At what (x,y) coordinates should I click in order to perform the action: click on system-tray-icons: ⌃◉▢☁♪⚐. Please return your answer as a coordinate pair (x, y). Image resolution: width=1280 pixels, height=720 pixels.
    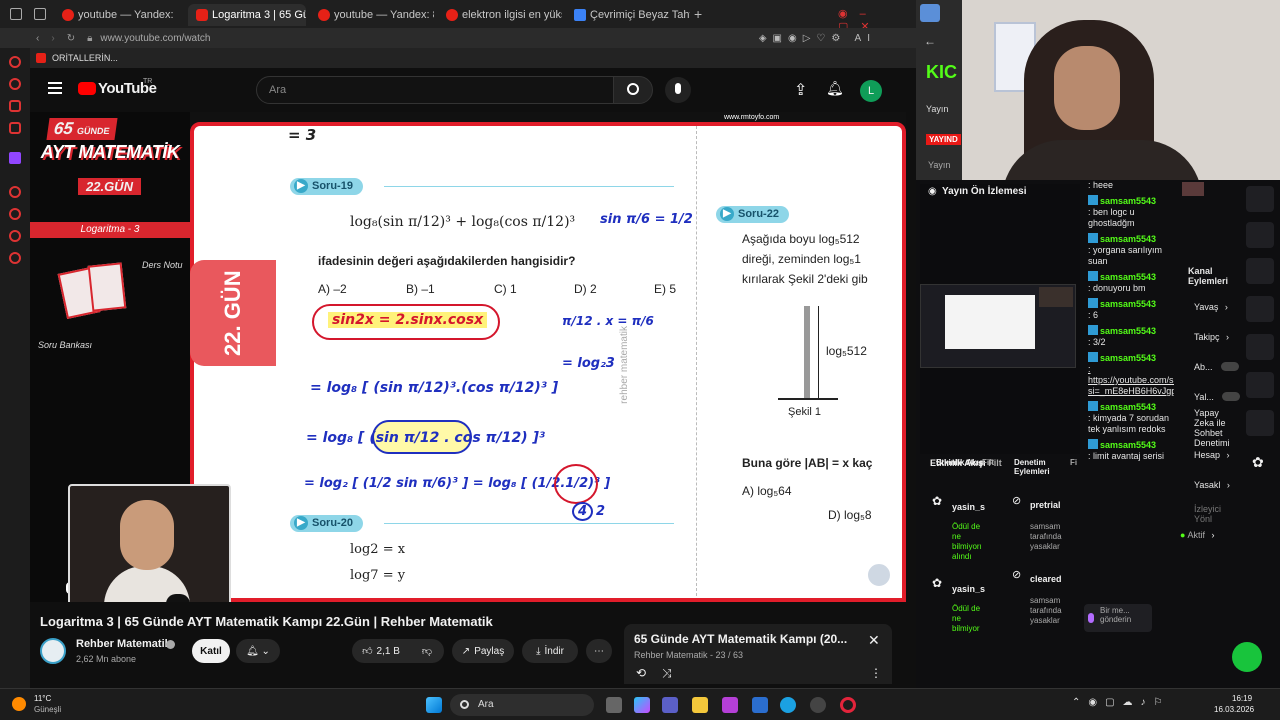
    Looking at the image, I should click on (1121, 702).